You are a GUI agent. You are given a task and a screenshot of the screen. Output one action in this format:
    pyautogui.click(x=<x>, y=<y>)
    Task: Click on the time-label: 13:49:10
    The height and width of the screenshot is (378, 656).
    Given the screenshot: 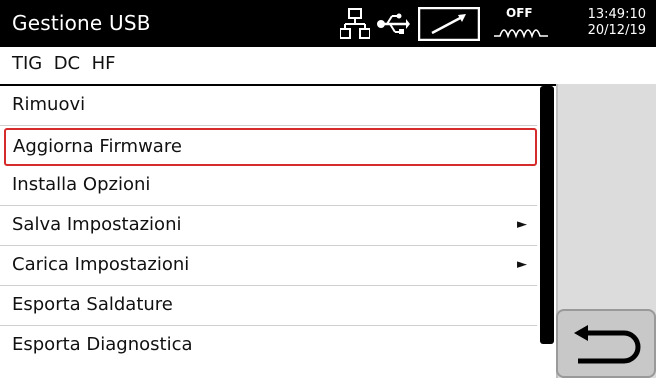 What is the action you would take?
    pyautogui.click(x=616, y=14)
    